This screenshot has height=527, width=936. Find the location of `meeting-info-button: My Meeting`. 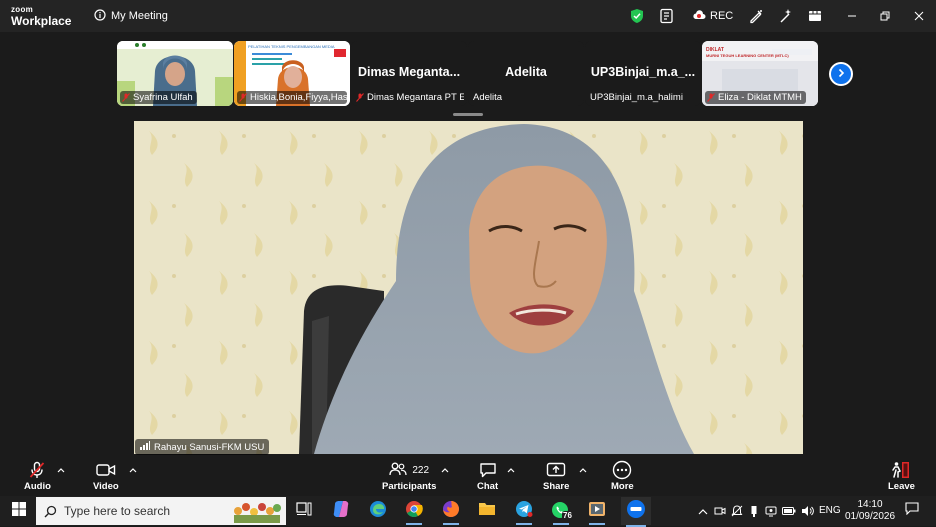

meeting-info-button: My Meeting is located at coordinates (131, 16).